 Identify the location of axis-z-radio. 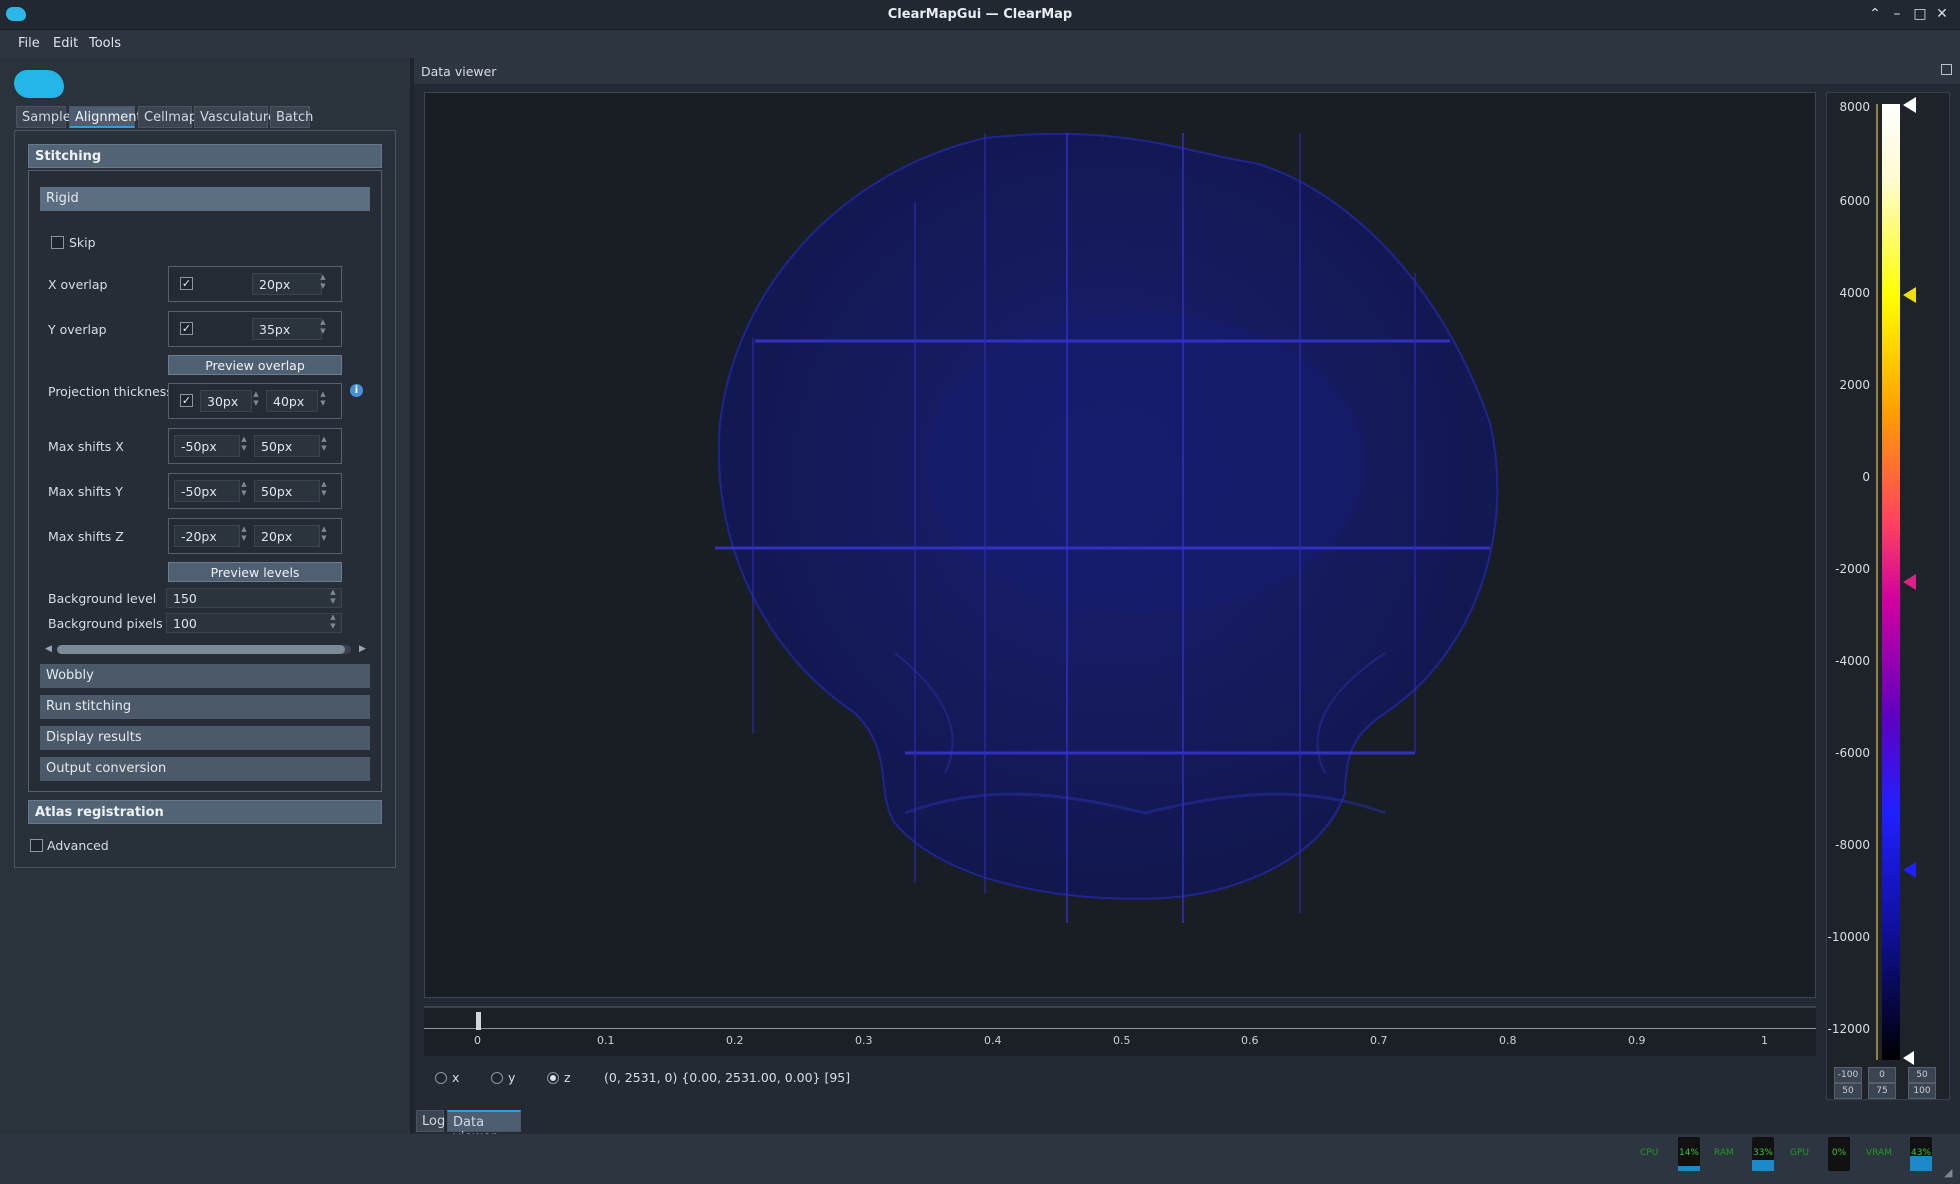
(553, 1078).